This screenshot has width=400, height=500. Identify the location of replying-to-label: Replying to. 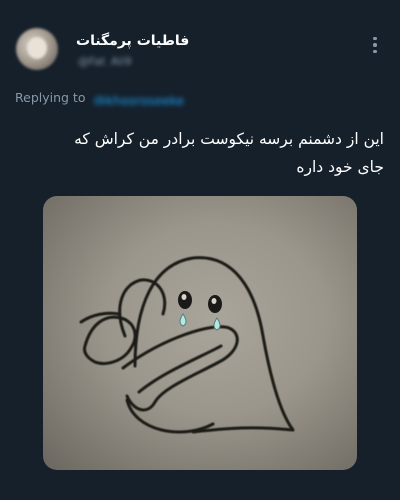
(50, 97).